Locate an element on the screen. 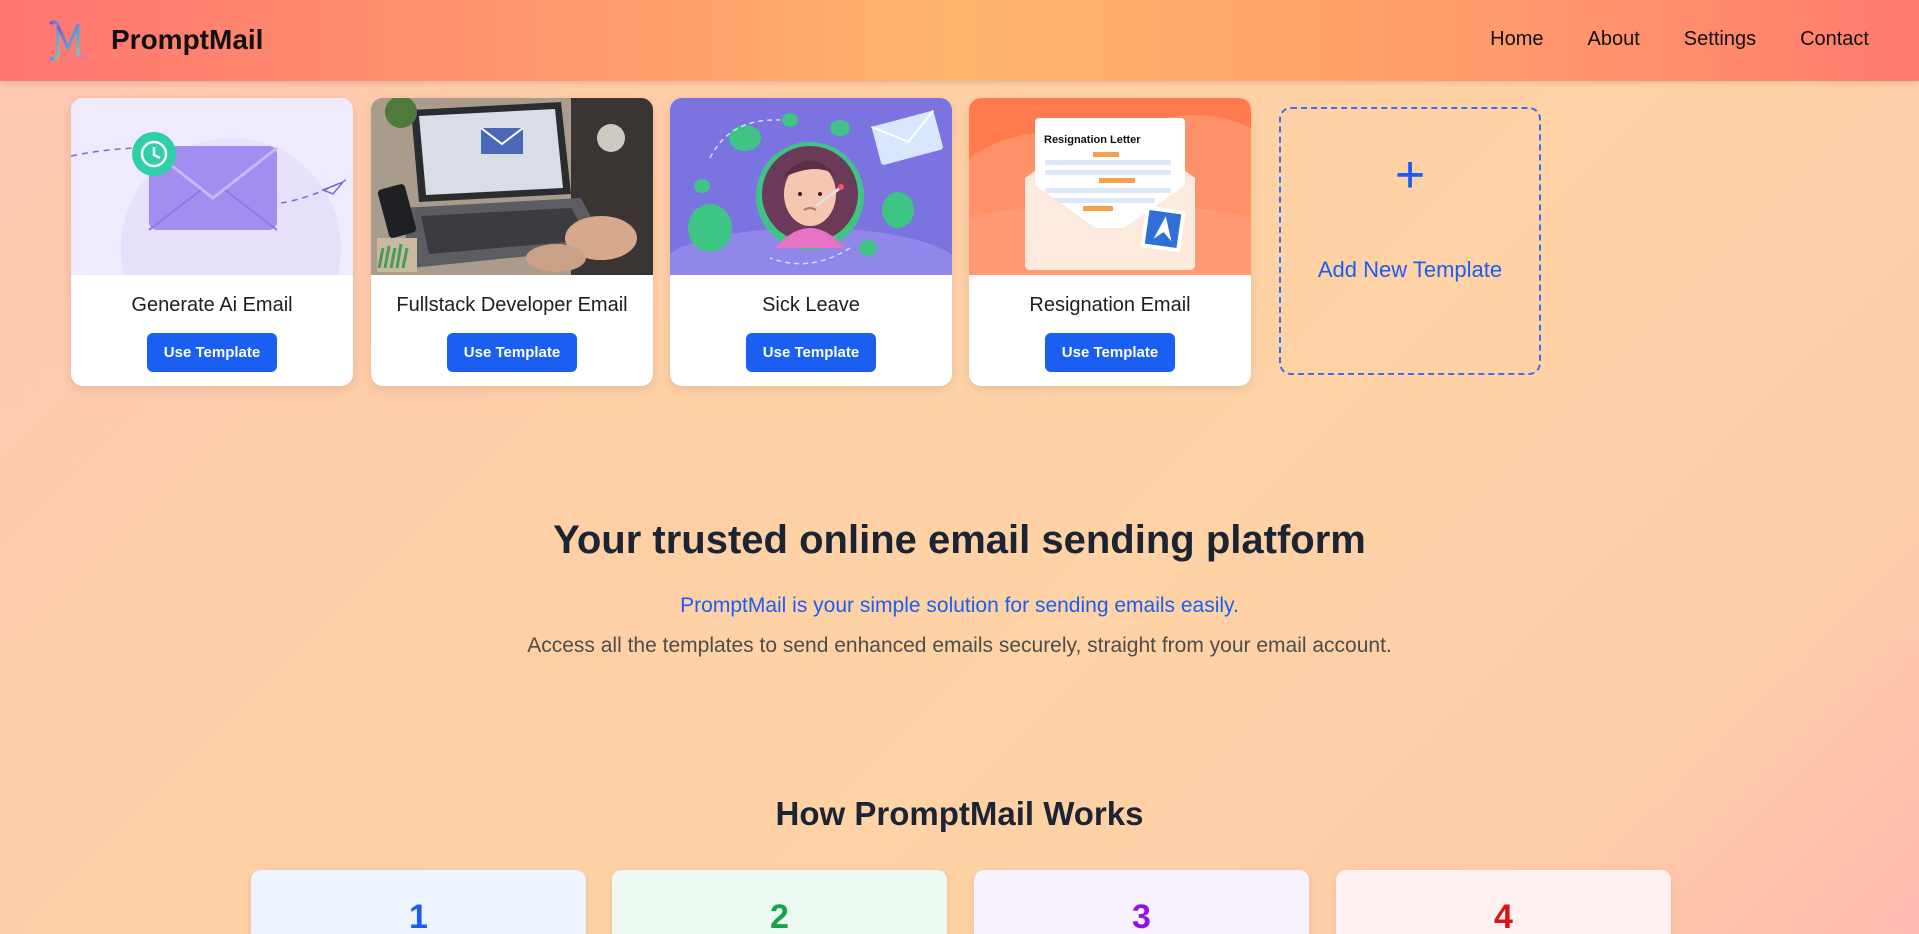 The width and height of the screenshot is (1919, 934). main-nav: Home About Settings Contact is located at coordinates (1679, 39).